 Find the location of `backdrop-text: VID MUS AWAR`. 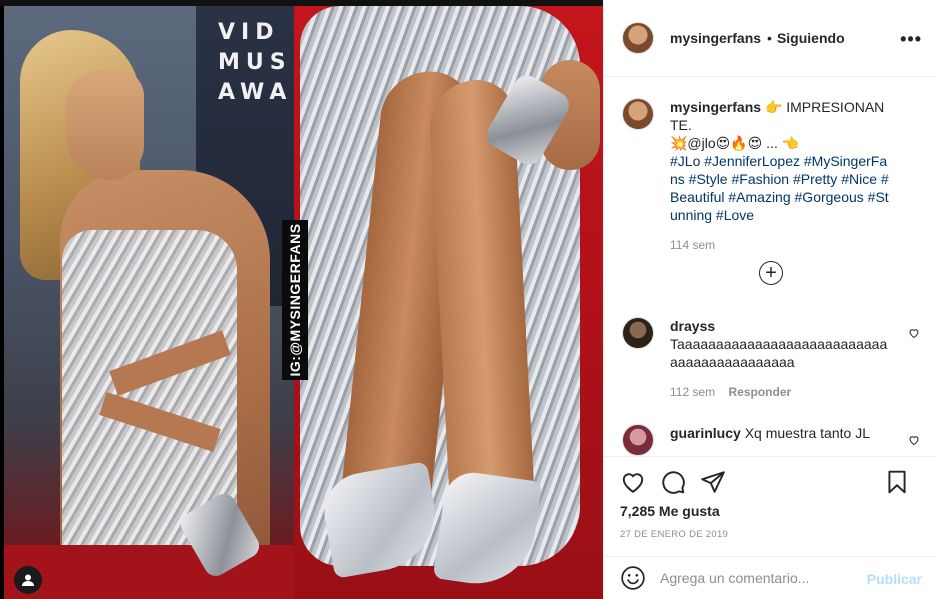

backdrop-text: VID MUS AWAR is located at coordinates (267, 62).